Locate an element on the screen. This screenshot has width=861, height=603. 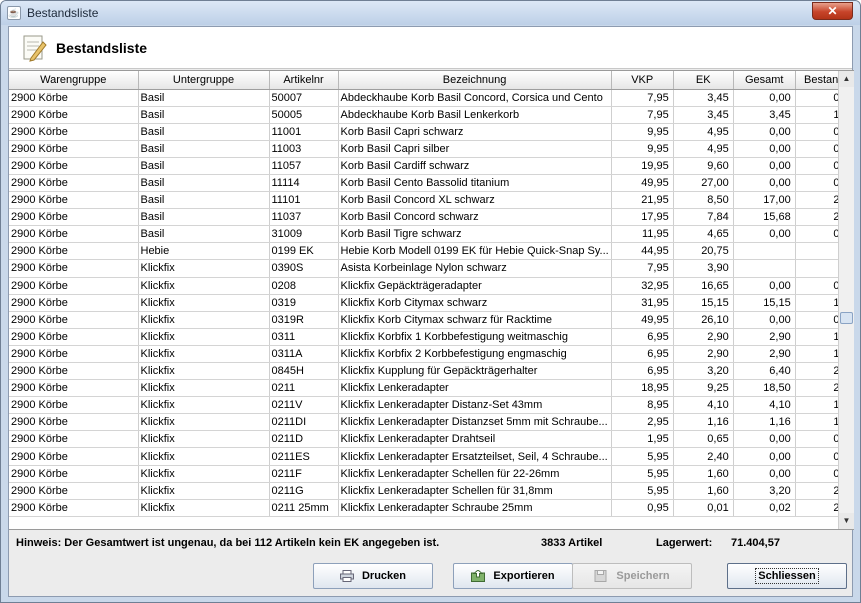
scroll-down-icon: ▼ is located at coordinates (846, 521).